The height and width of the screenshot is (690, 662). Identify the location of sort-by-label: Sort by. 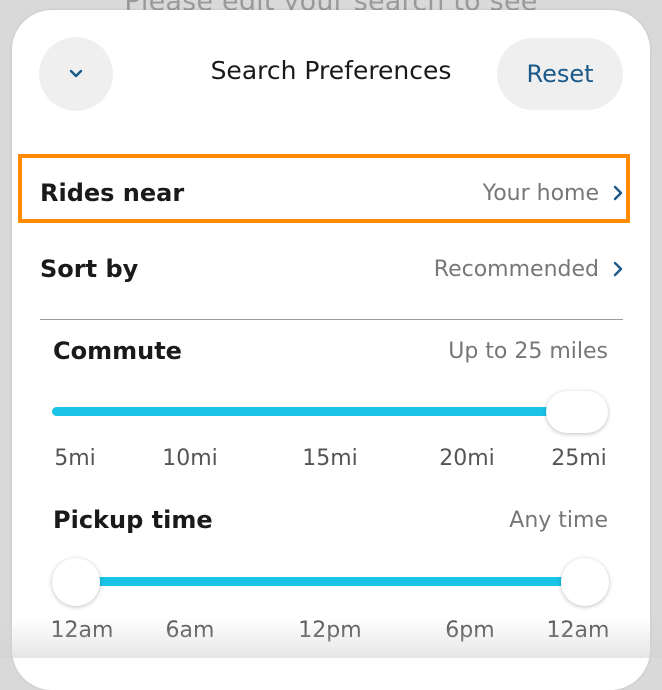
(89, 269).